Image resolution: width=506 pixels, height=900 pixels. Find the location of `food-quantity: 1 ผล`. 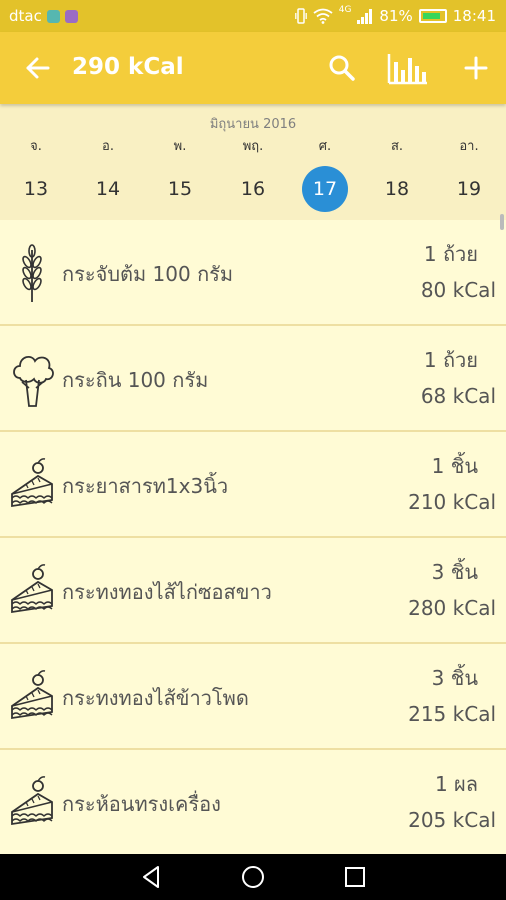

food-quantity: 1 ผล is located at coordinates (456, 784).